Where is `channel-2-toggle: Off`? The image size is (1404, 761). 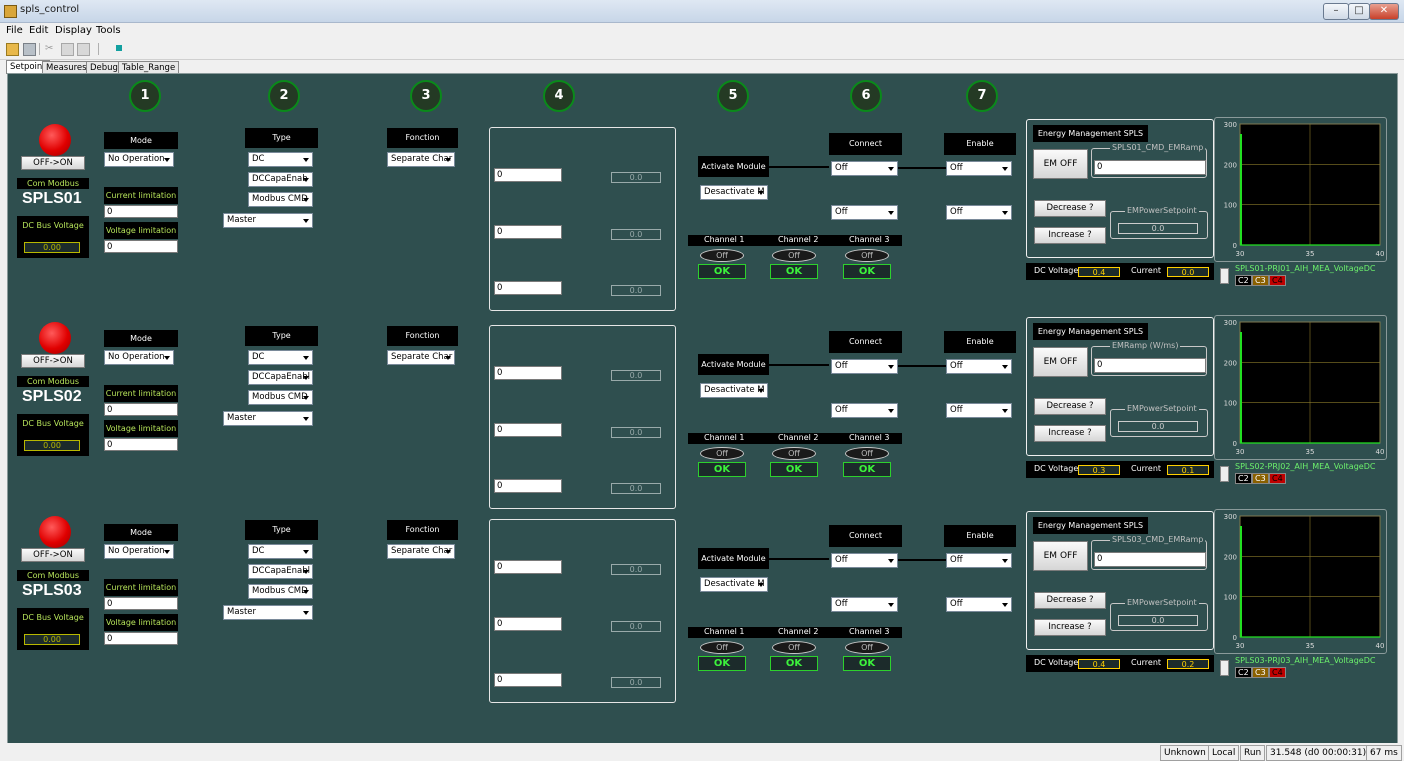
channel-2-toggle: Off is located at coordinates (794, 647).